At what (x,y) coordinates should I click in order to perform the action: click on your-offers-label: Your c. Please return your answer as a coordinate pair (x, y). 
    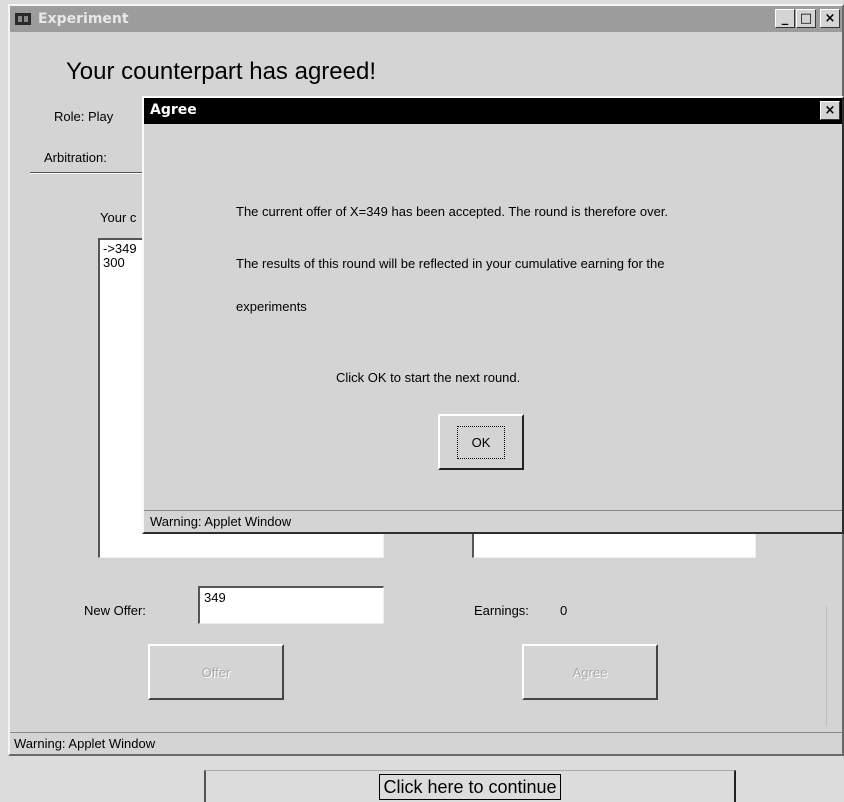
    Looking at the image, I should click on (118, 217).